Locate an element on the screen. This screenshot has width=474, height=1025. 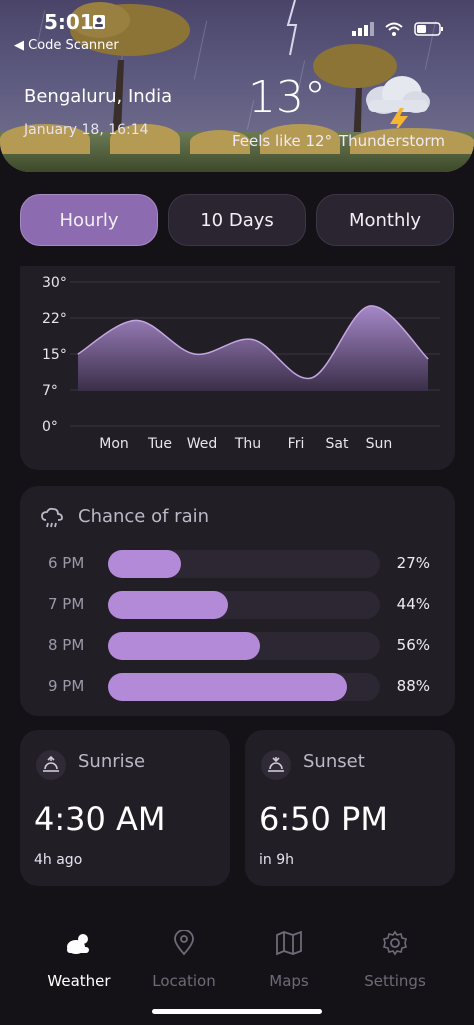
feels-like: Feels like 12° is located at coordinates (282, 141).